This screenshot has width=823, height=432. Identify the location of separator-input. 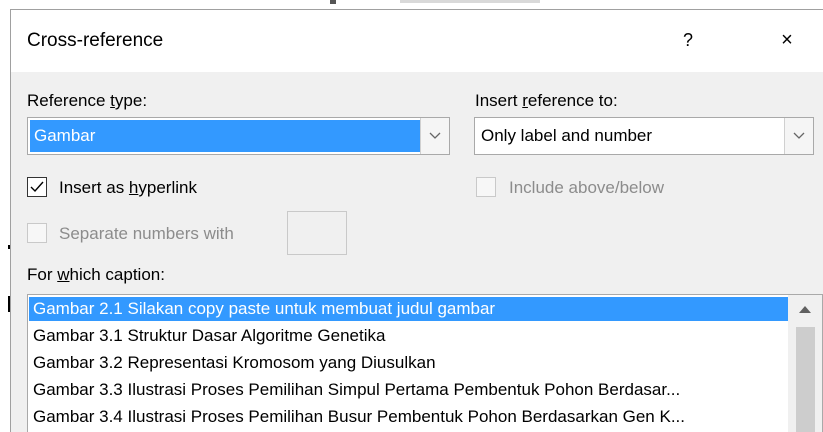
(317, 233).